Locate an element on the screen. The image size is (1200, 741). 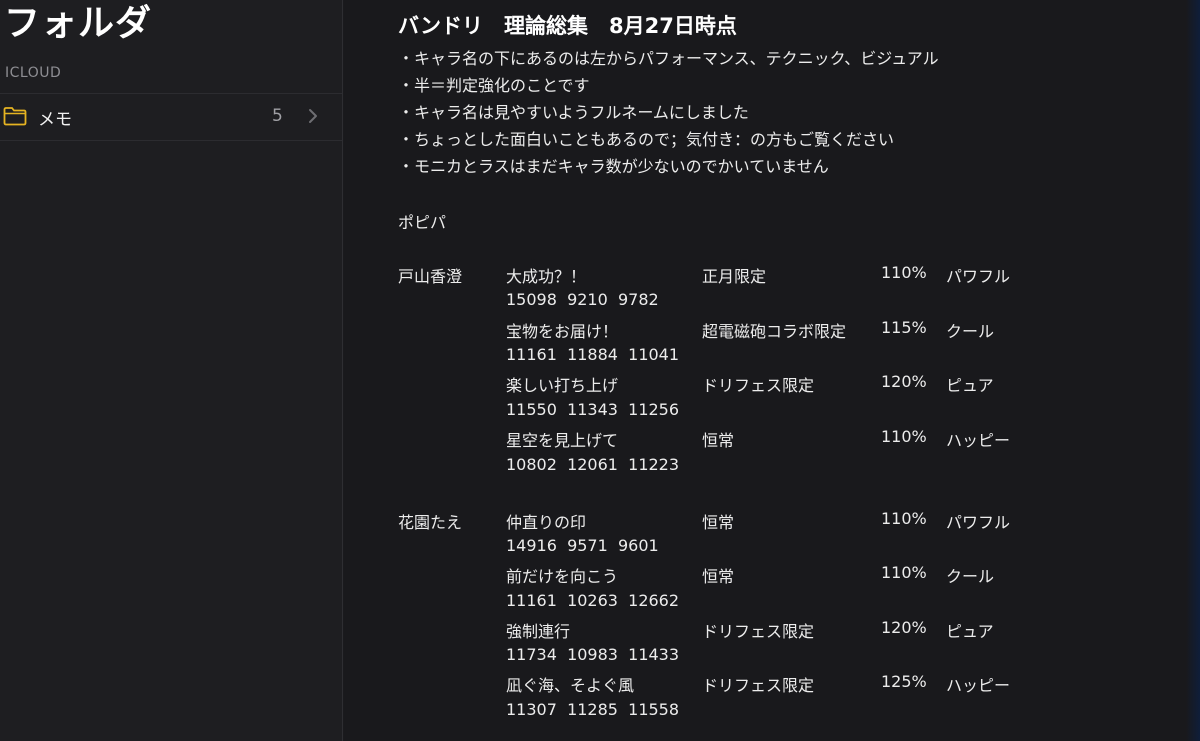
card-type: 超電磁砲コラボ限定 is located at coordinates (774, 331).